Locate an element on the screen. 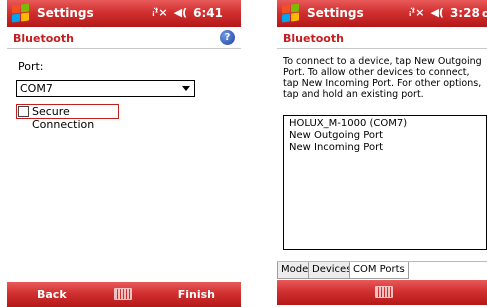  list-item: New Outgoing Port is located at coordinates (385, 136).